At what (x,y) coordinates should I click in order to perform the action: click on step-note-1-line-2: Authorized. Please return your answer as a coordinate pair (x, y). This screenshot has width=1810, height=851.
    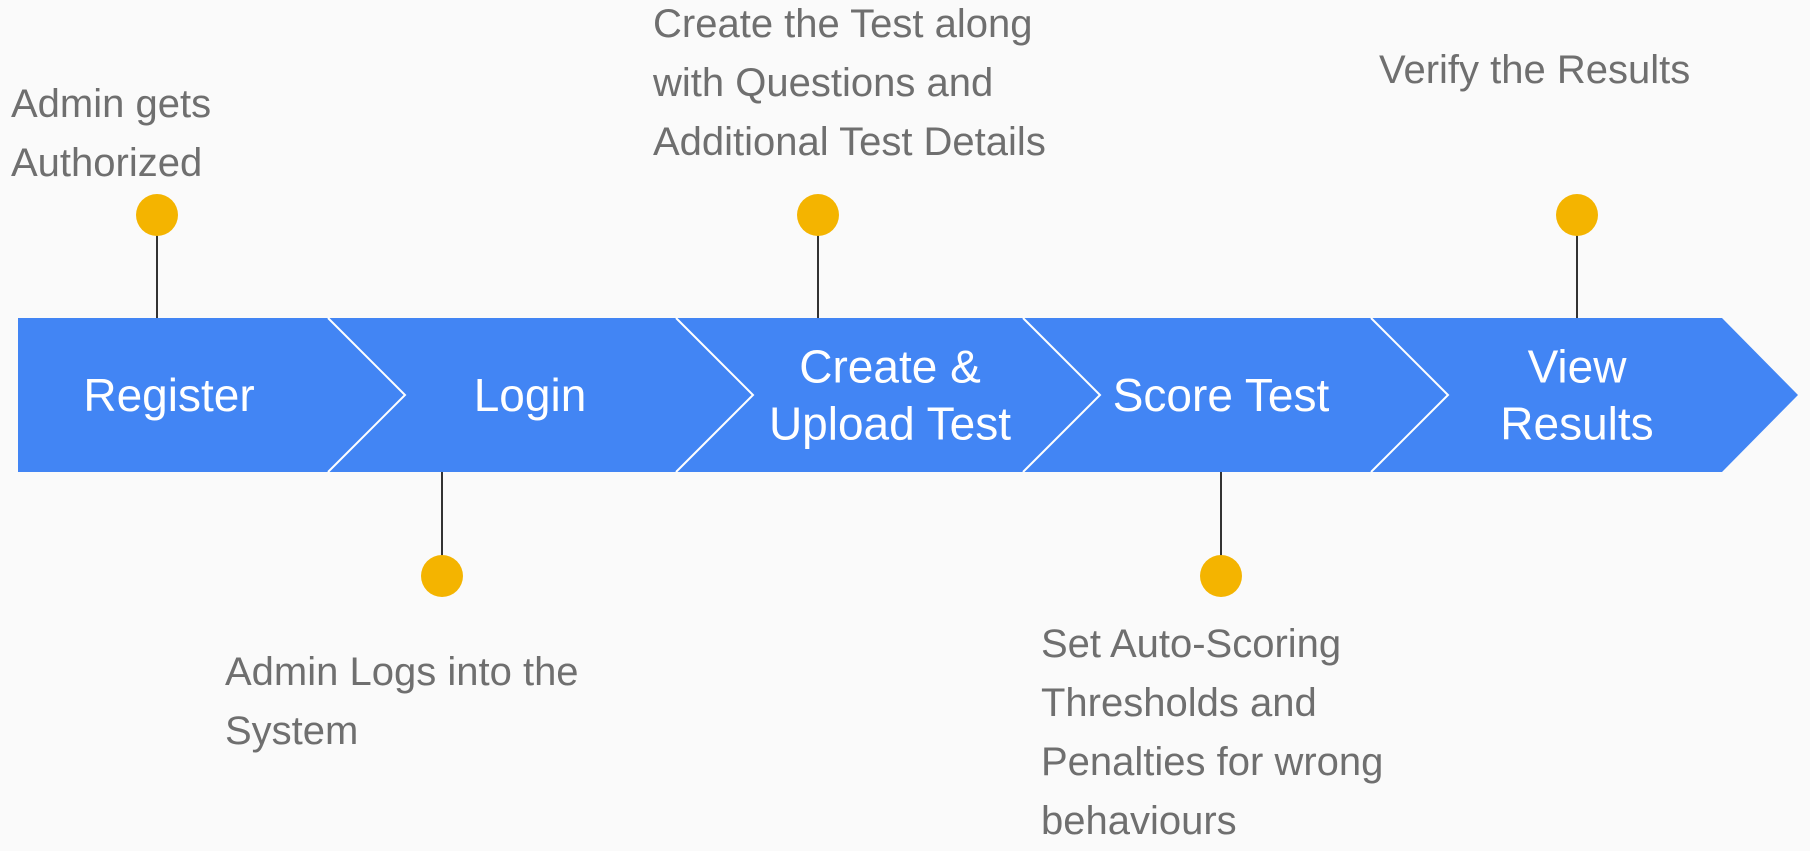
    Looking at the image, I should click on (107, 163).